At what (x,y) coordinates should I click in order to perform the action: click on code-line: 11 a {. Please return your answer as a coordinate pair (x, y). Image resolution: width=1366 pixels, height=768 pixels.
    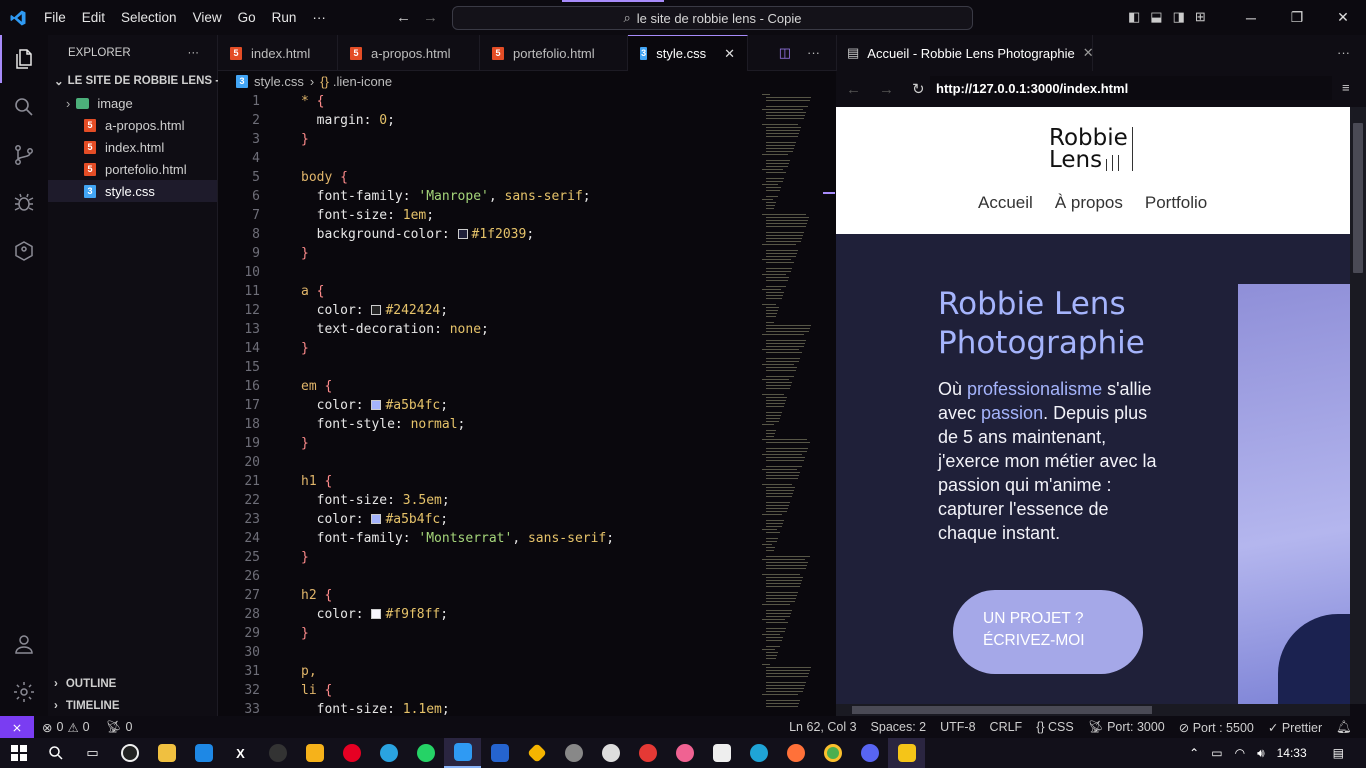
    Looking at the image, I should click on (488, 291).